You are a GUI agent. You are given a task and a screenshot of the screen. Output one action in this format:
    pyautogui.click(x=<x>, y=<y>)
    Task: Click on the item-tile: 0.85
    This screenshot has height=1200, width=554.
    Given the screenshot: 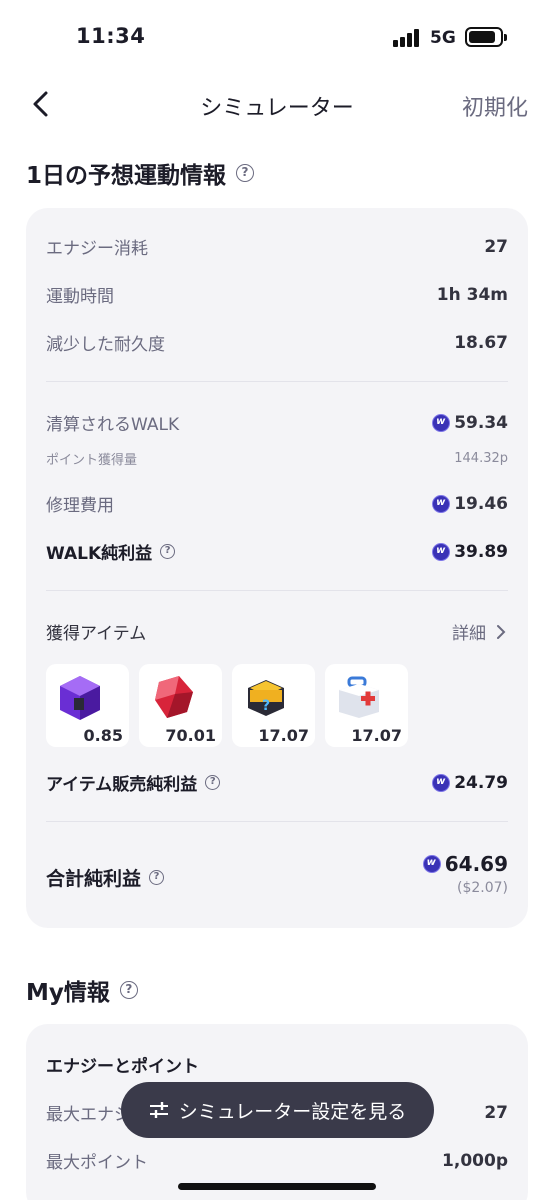 What is the action you would take?
    pyautogui.click(x=87, y=705)
    